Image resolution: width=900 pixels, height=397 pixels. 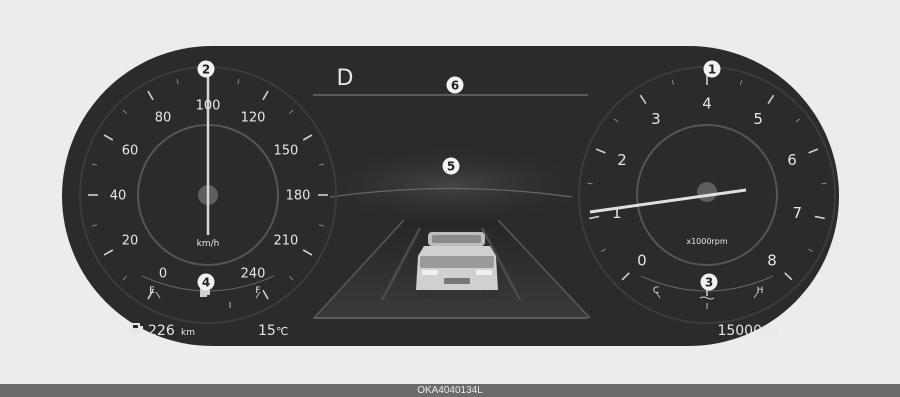 What do you see at coordinates (642, 260) in the screenshot?
I see `tach-label: 0` at bounding box center [642, 260].